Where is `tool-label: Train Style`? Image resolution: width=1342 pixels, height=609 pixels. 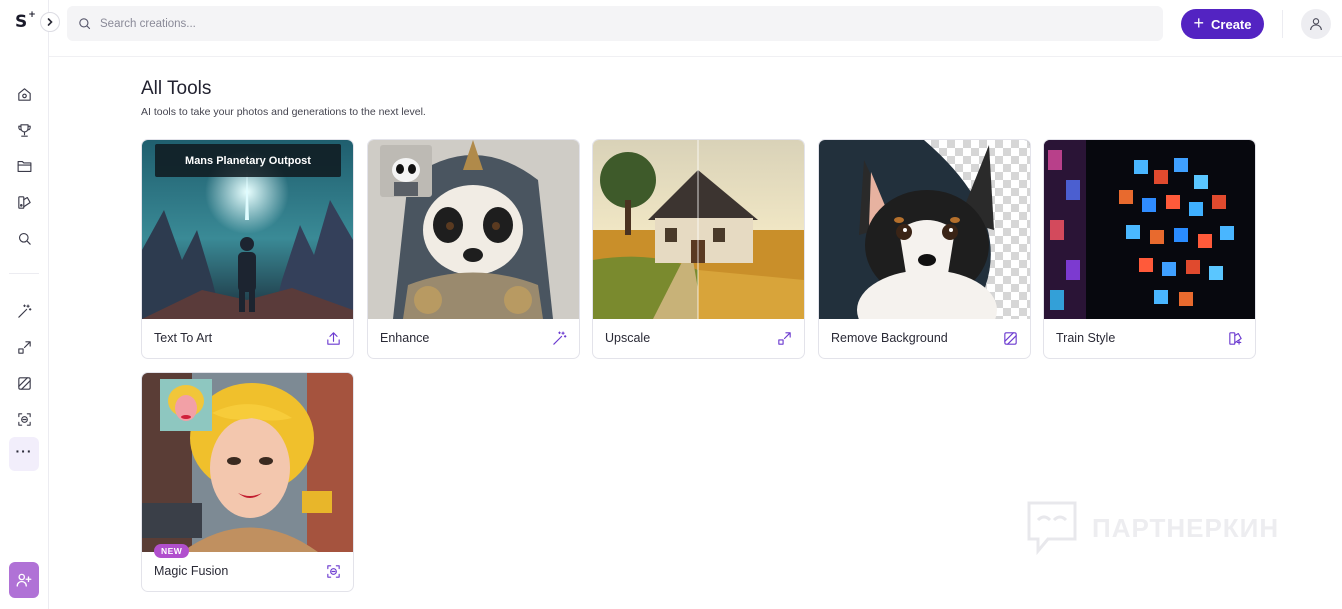 tool-label: Train Style is located at coordinates (1086, 338).